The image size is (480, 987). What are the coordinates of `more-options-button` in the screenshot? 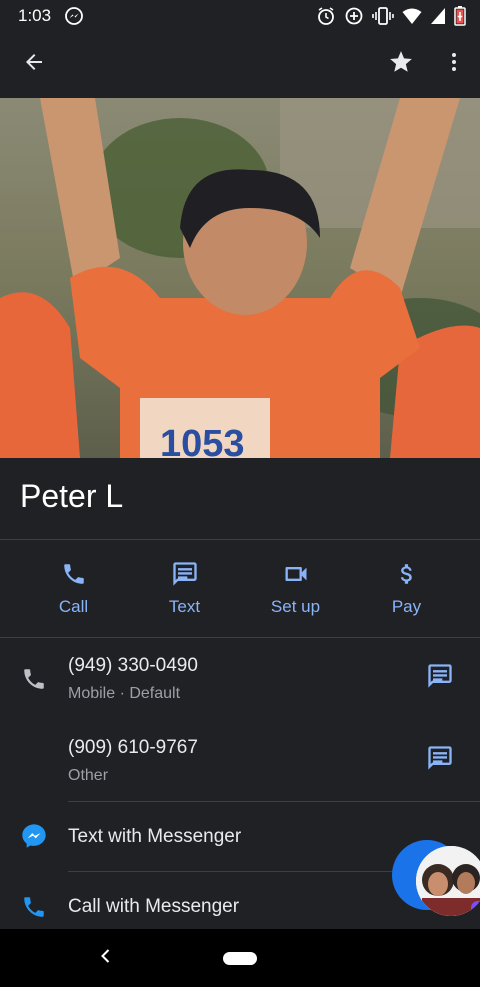 It's located at (454, 64).